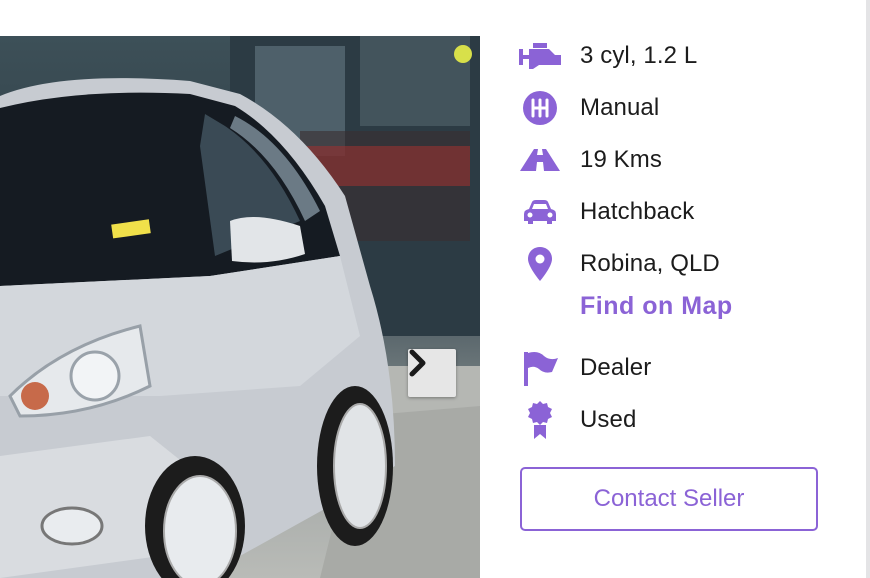 This screenshot has height=578, width=870. I want to click on contact-seller-button: Contact Seller, so click(669, 499).